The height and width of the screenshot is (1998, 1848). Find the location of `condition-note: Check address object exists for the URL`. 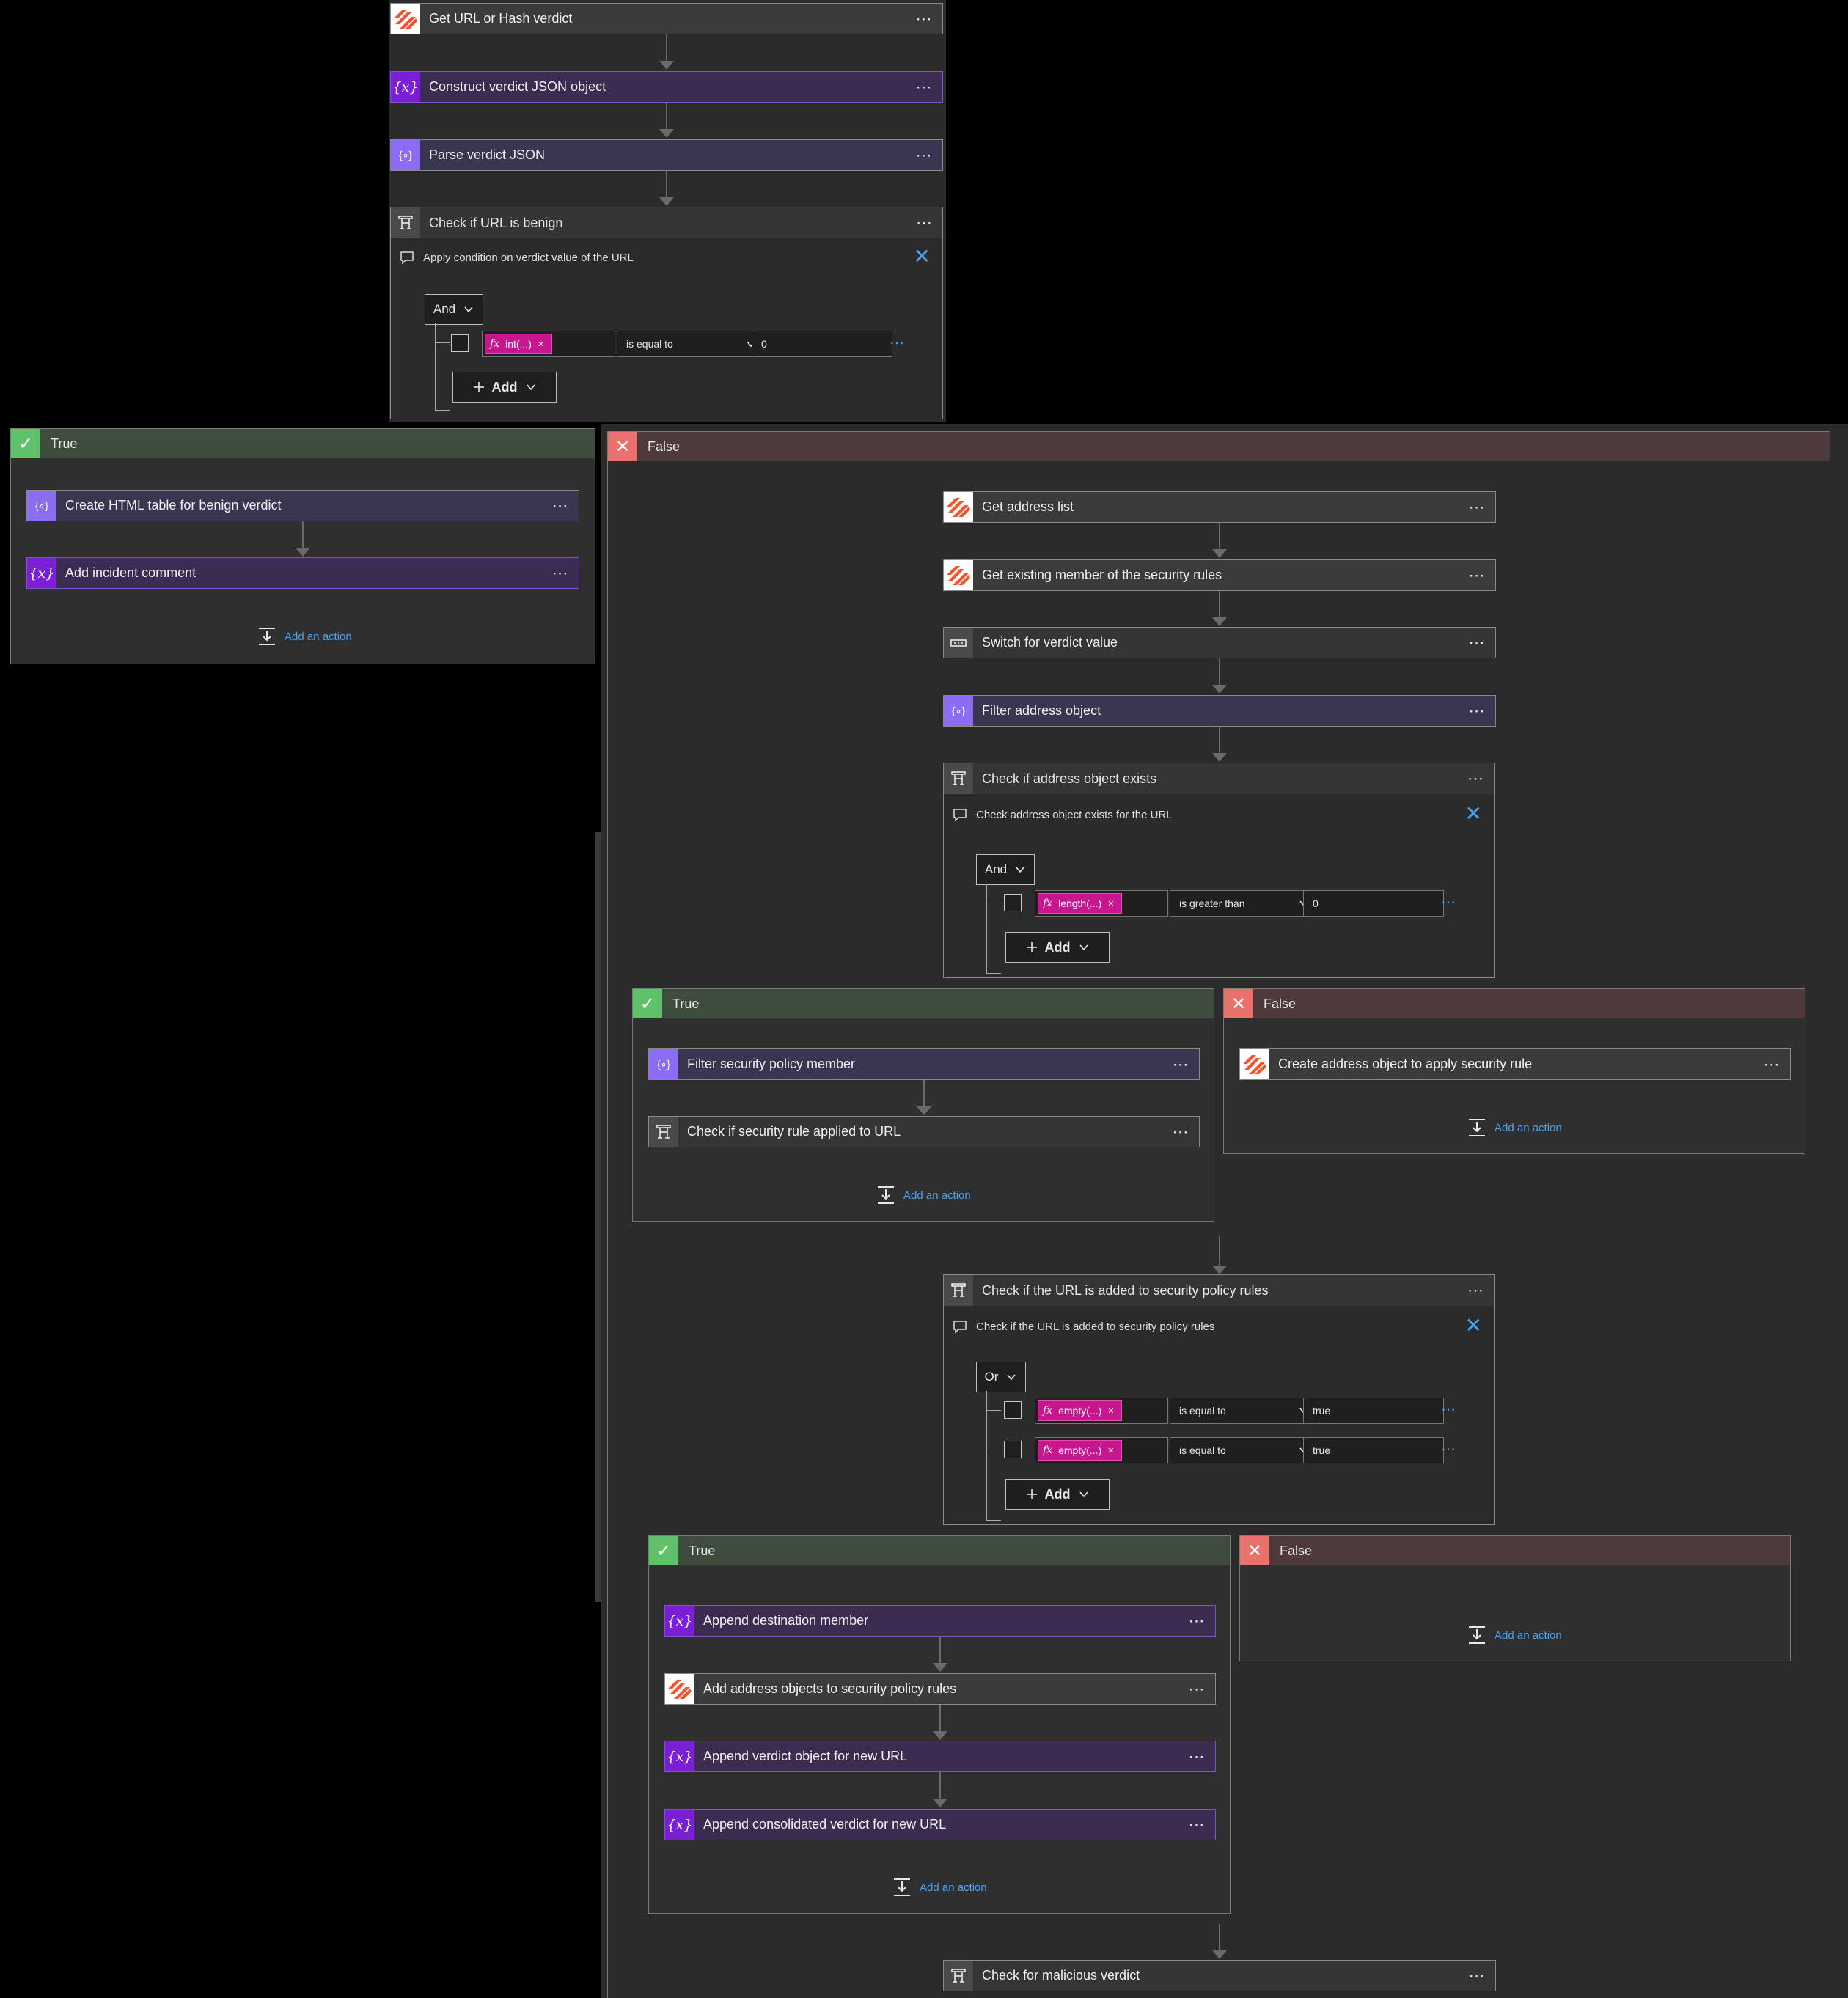

condition-note: Check address object exists for the URL is located at coordinates (1063, 814).